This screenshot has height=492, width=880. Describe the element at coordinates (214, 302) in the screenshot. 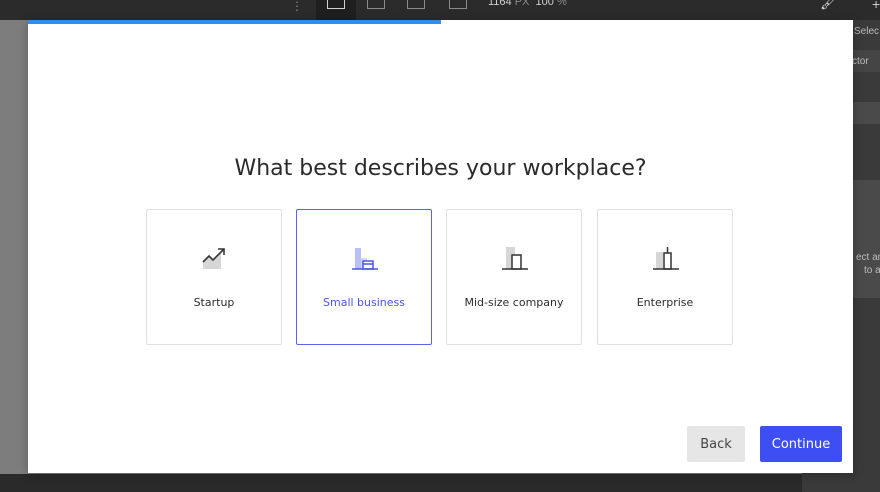

I see `option-label: Startup` at that location.